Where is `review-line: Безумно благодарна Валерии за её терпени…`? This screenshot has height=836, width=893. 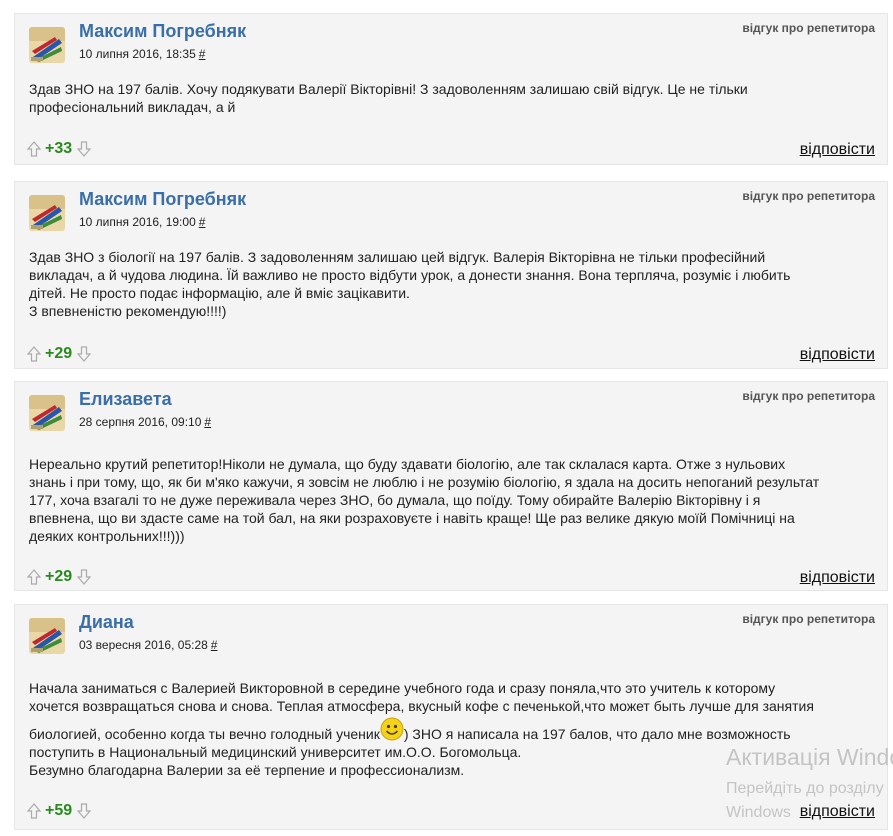
review-line: Безумно благодарна Валерии за её терпени… is located at coordinates (247, 770).